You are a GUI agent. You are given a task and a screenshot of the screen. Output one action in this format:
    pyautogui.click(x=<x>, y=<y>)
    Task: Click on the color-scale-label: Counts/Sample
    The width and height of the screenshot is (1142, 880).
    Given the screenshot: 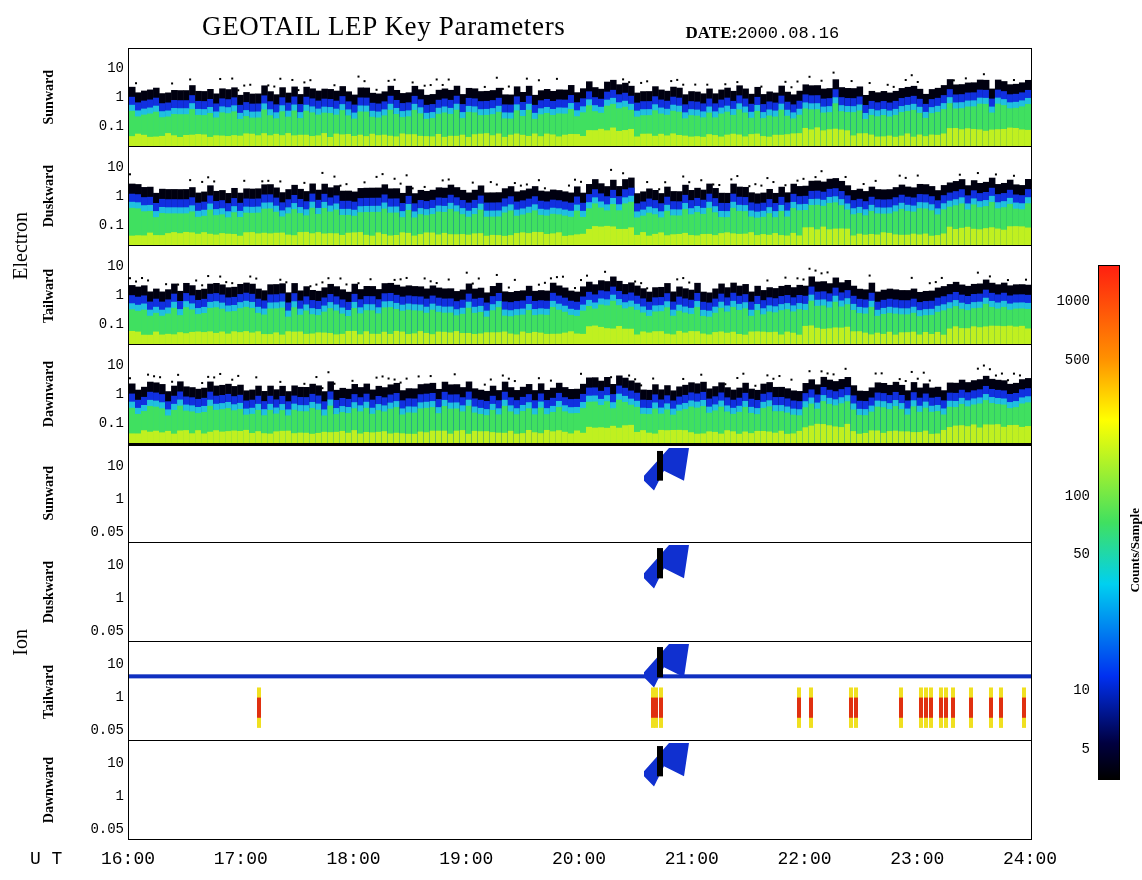 What is the action you would take?
    pyautogui.click(x=1134, y=550)
    